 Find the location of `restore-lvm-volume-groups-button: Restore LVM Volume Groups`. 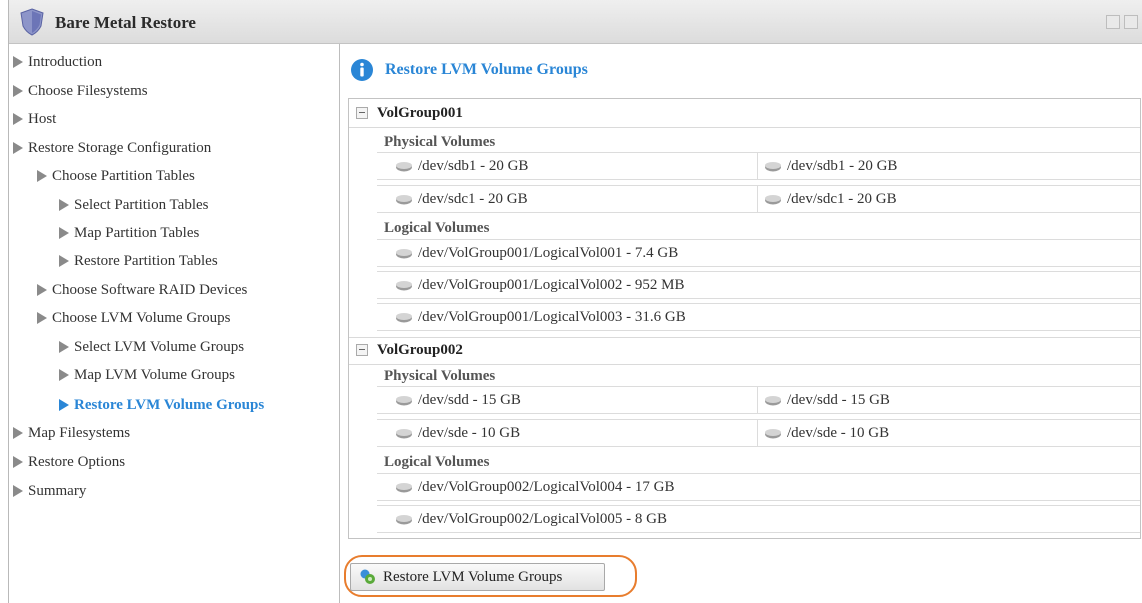

restore-lvm-volume-groups-button: Restore LVM Volume Groups is located at coordinates (477, 577).